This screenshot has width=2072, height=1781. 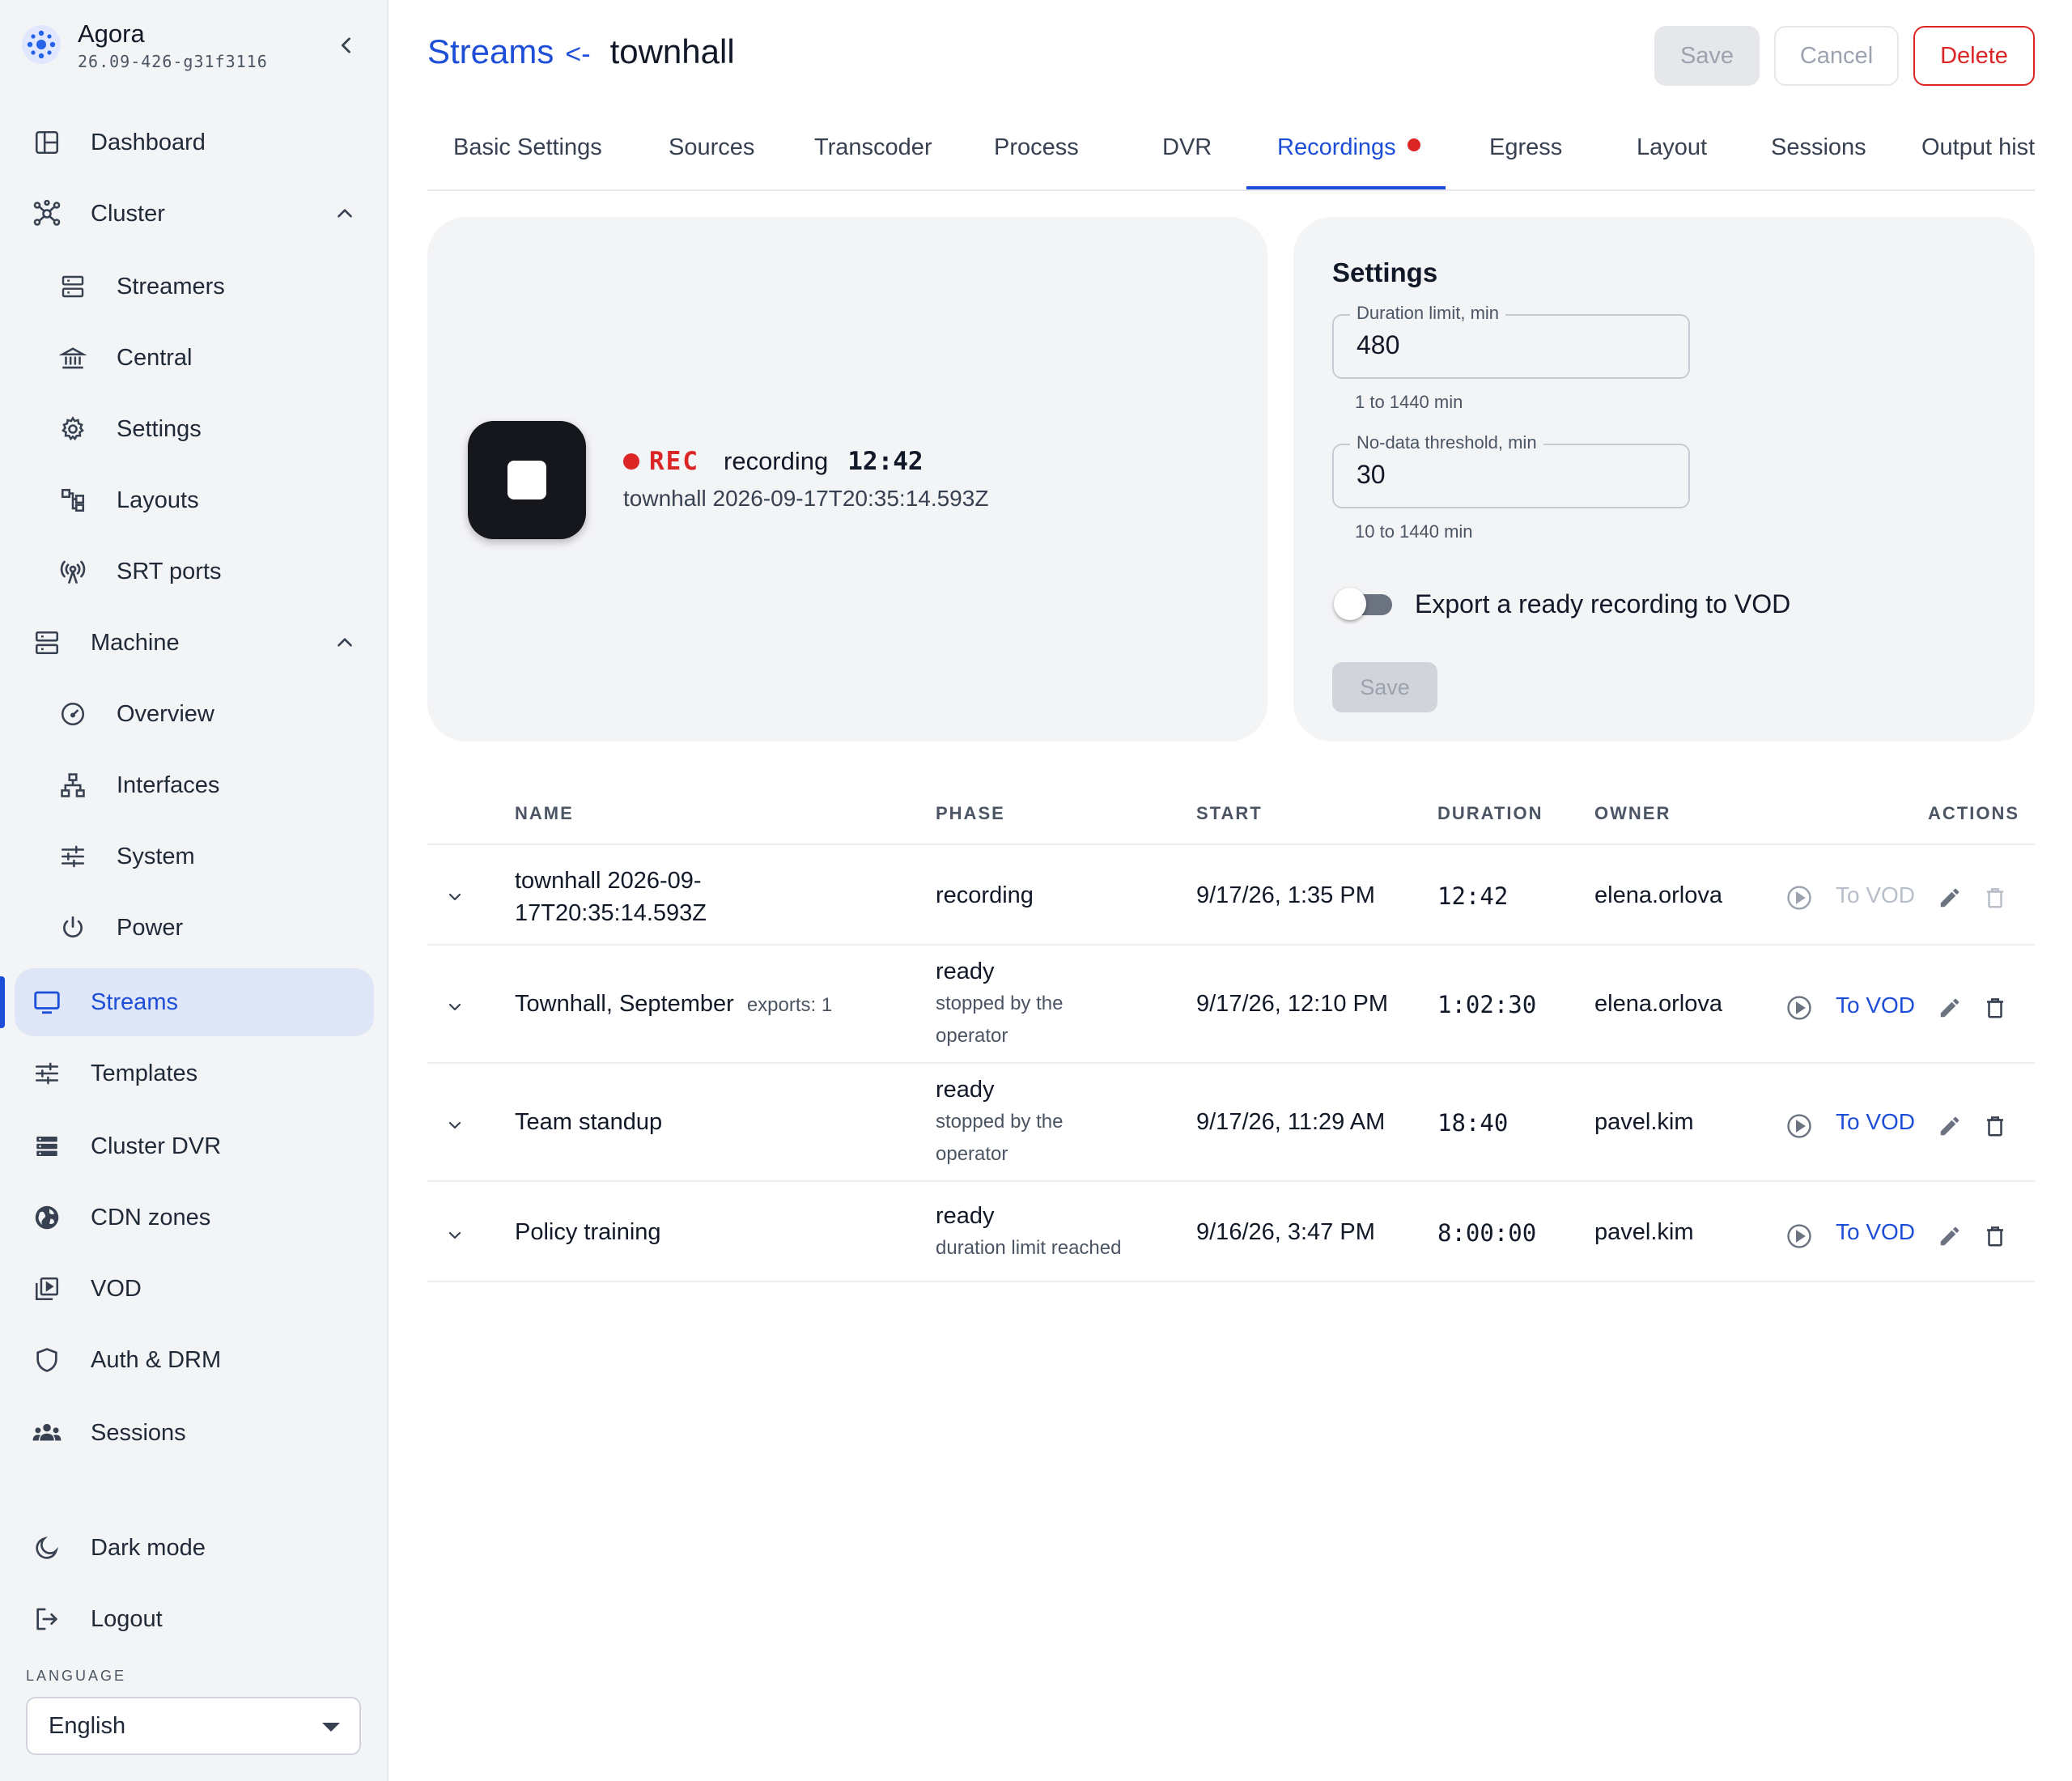 What do you see at coordinates (611, 897) in the screenshot?
I see `recording-name-cell: townhall 2026-09- 17T20:35:14.593Z` at bounding box center [611, 897].